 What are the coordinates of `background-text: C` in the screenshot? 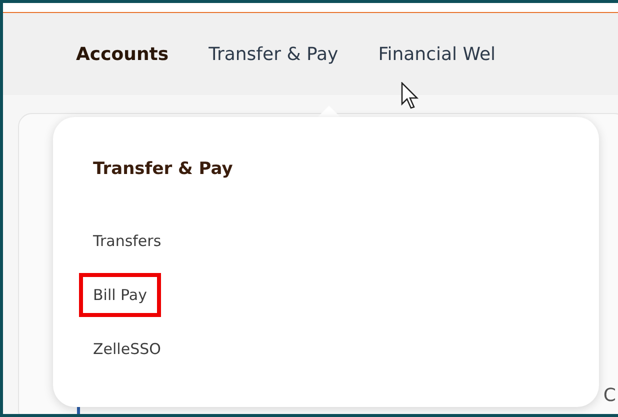 It's located at (609, 395).